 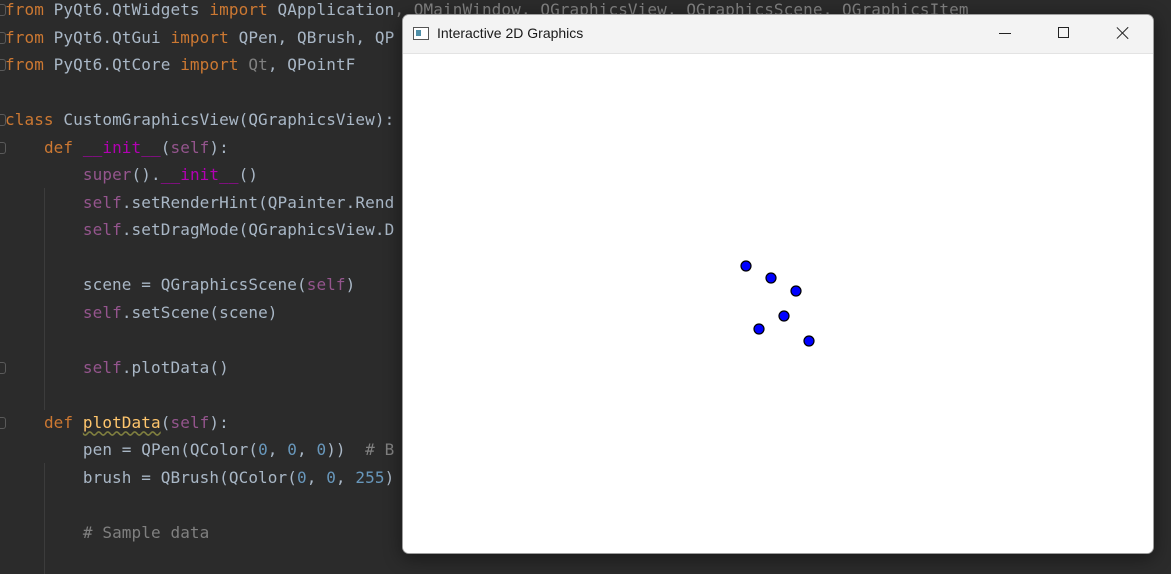 I want to click on code-line: # Sample data, so click(x=107, y=533).